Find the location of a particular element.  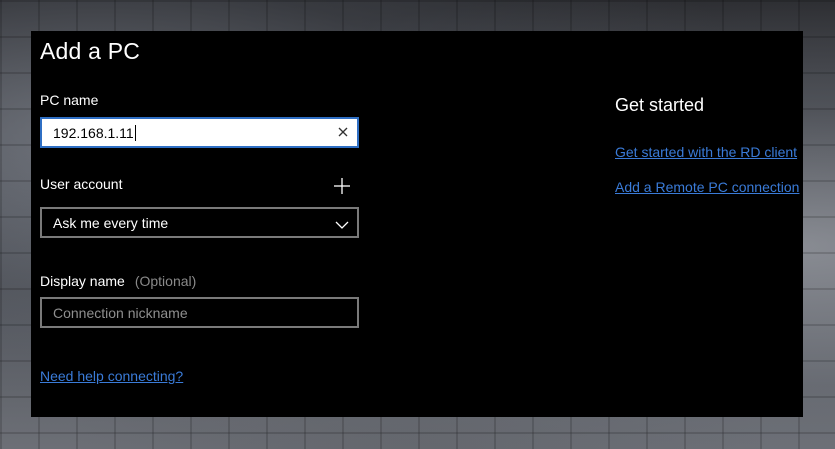

optional-hint: (Optional) is located at coordinates (165, 281).